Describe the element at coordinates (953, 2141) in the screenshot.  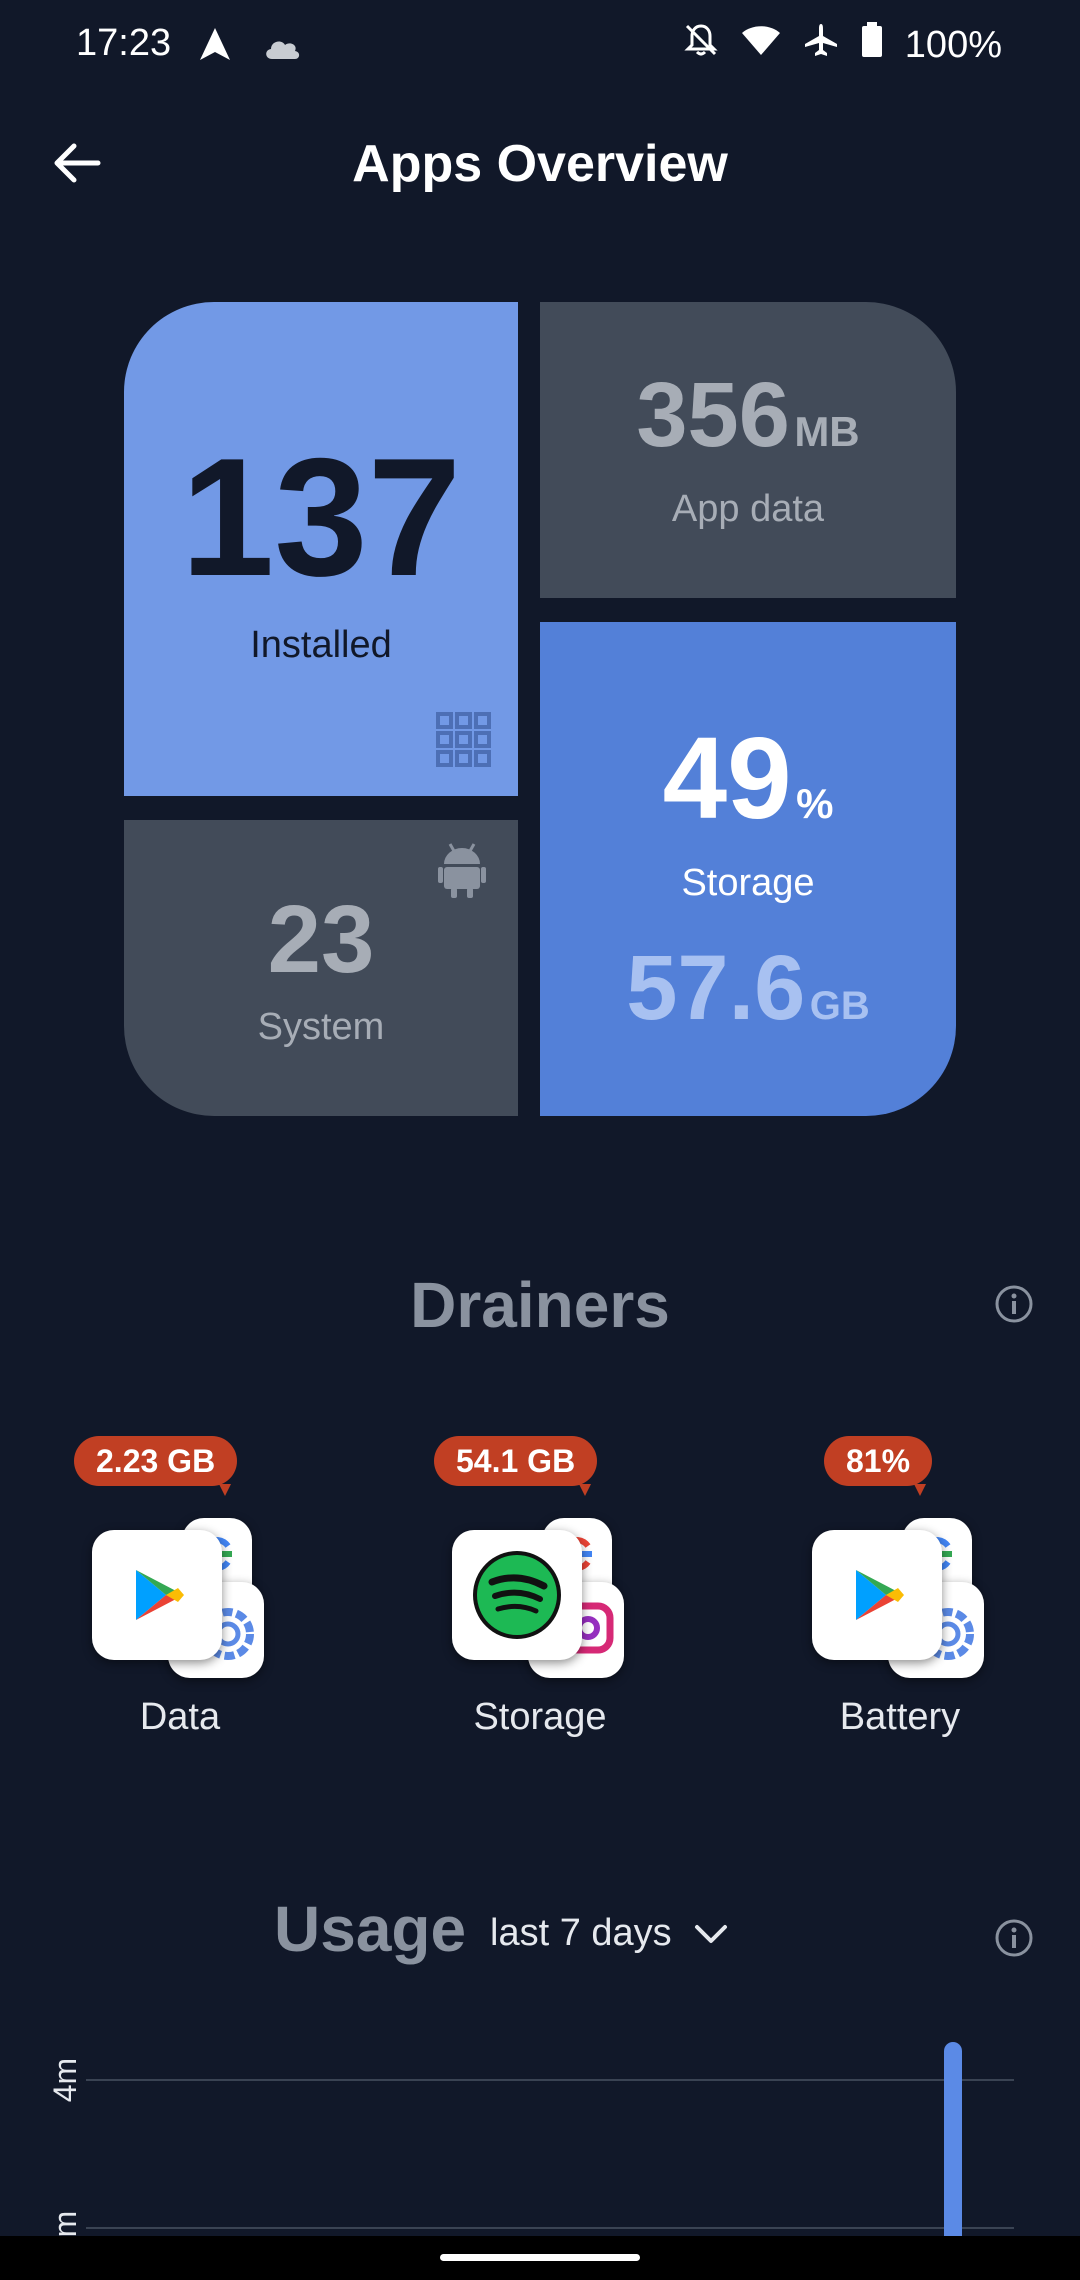
I see `chart-bar` at that location.